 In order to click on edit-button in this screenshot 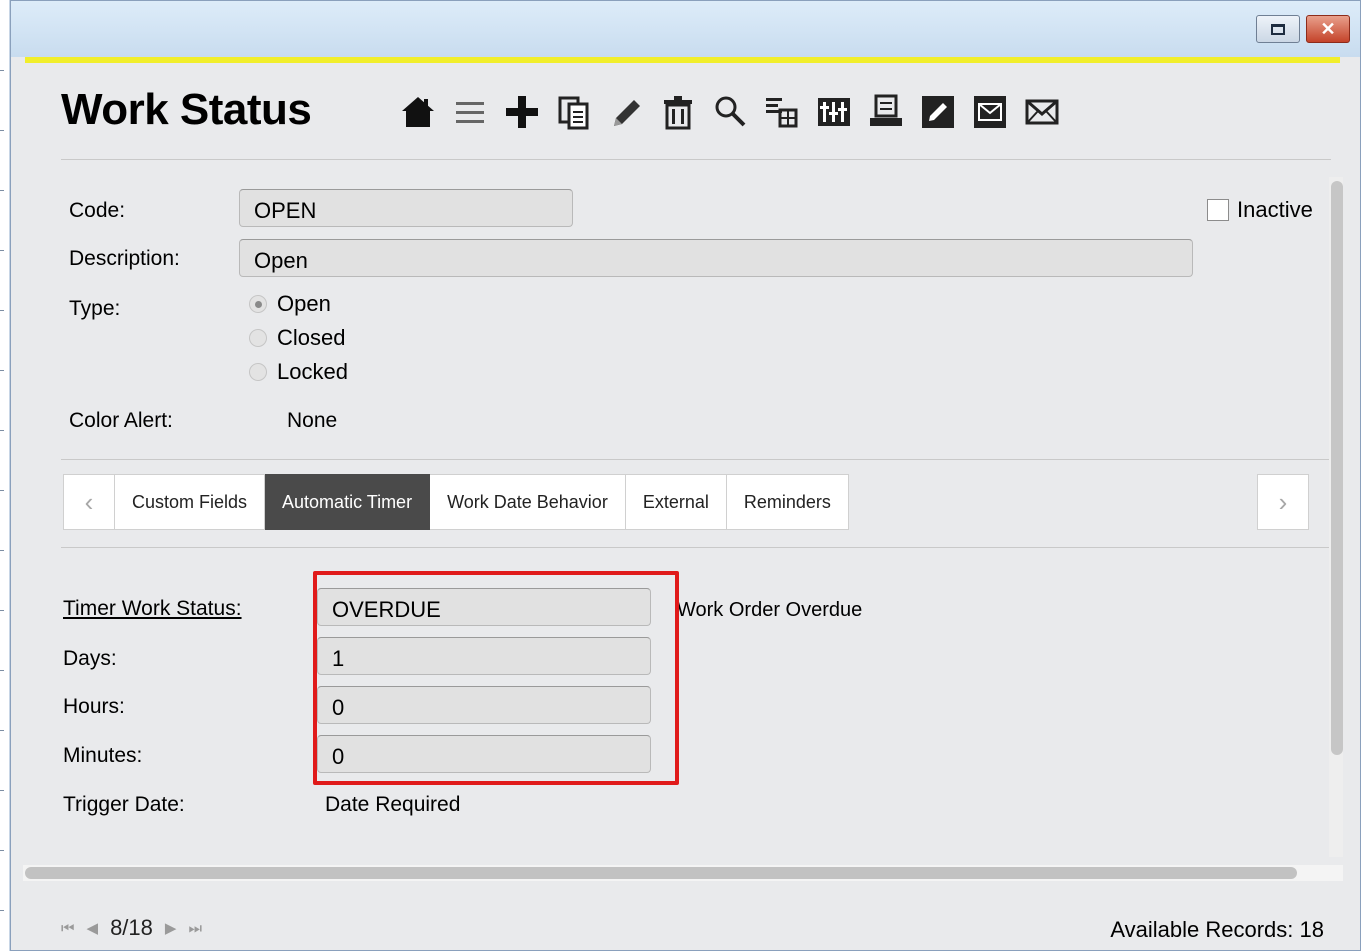, I will do `click(626, 112)`.